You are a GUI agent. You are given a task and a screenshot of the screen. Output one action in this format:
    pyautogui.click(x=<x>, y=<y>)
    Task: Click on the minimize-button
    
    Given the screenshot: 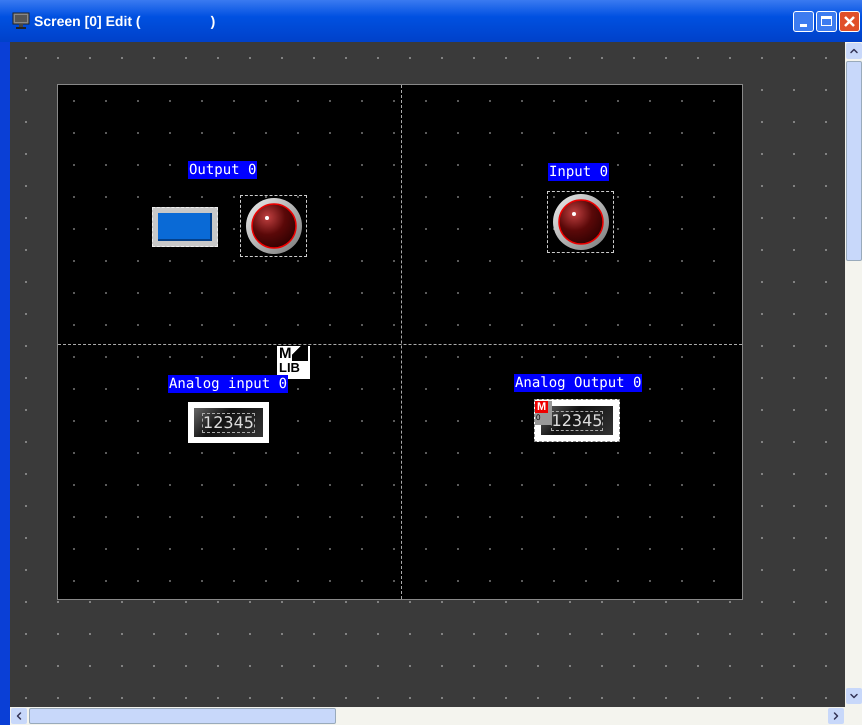 What is the action you would take?
    pyautogui.click(x=803, y=21)
    